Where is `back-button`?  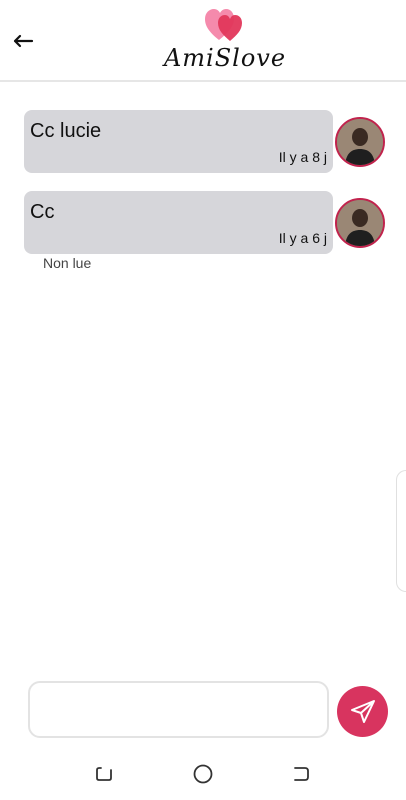
back-button is located at coordinates (23, 41).